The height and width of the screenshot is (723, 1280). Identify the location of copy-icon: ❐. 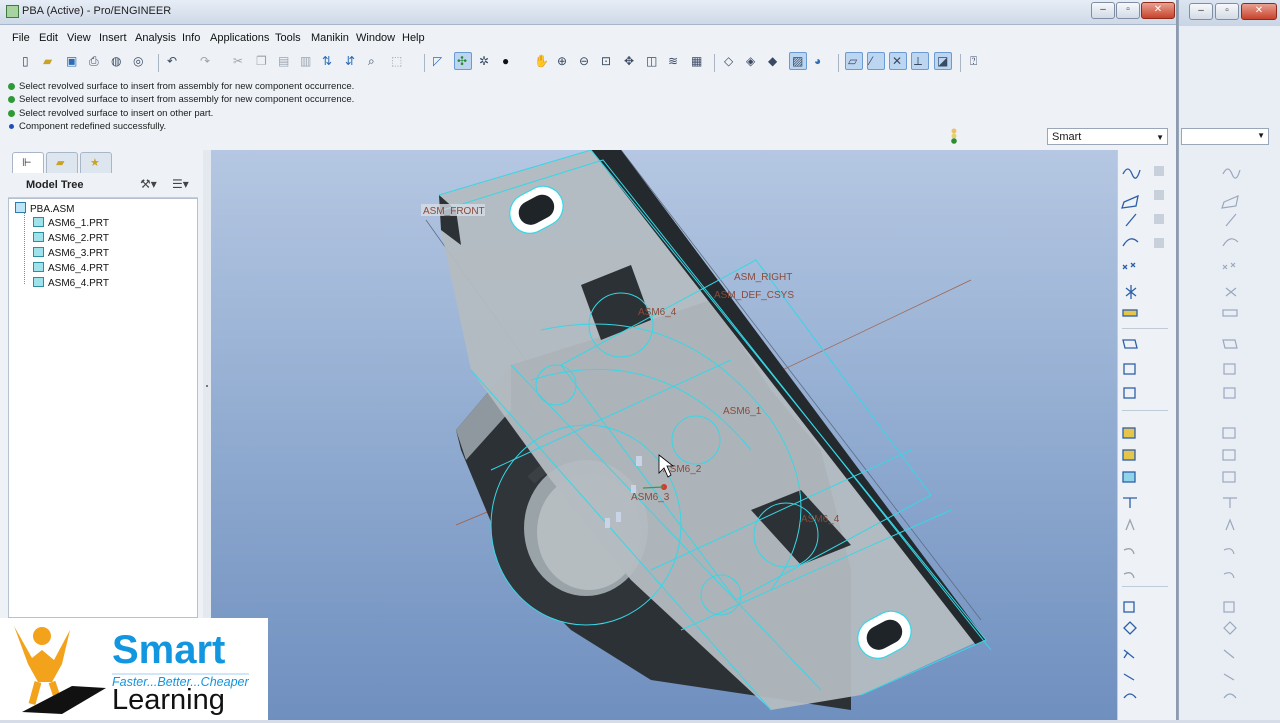
(262, 61).